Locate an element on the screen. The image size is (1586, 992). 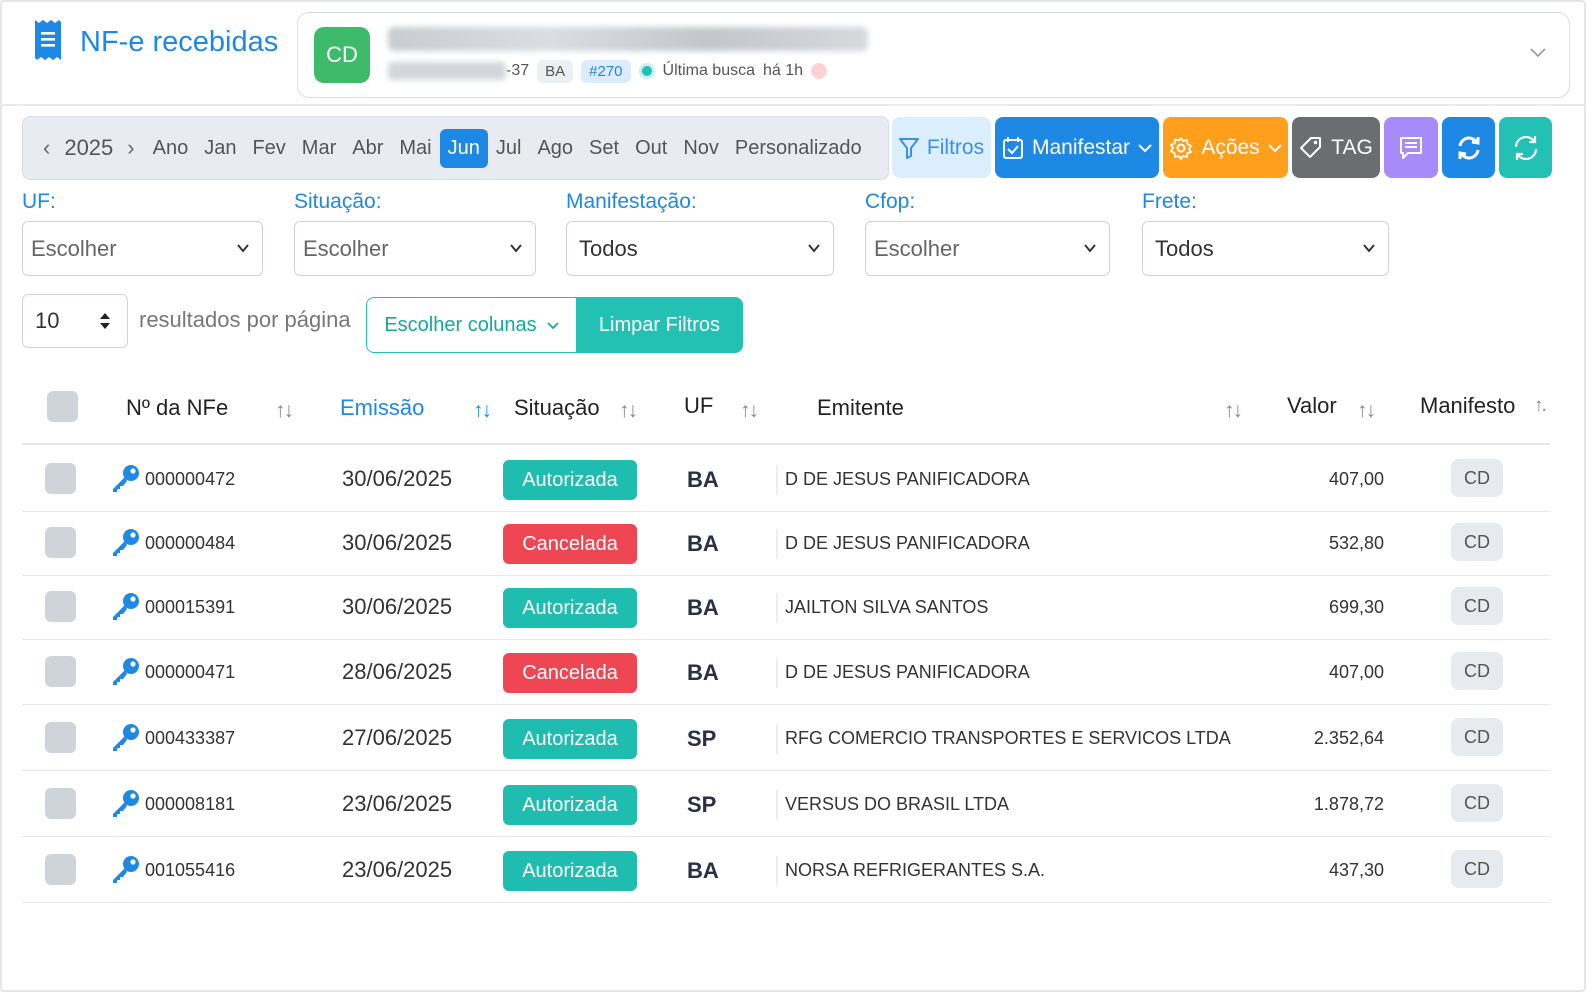
clear-filters-button: Limpar Filtros is located at coordinates (659, 325).